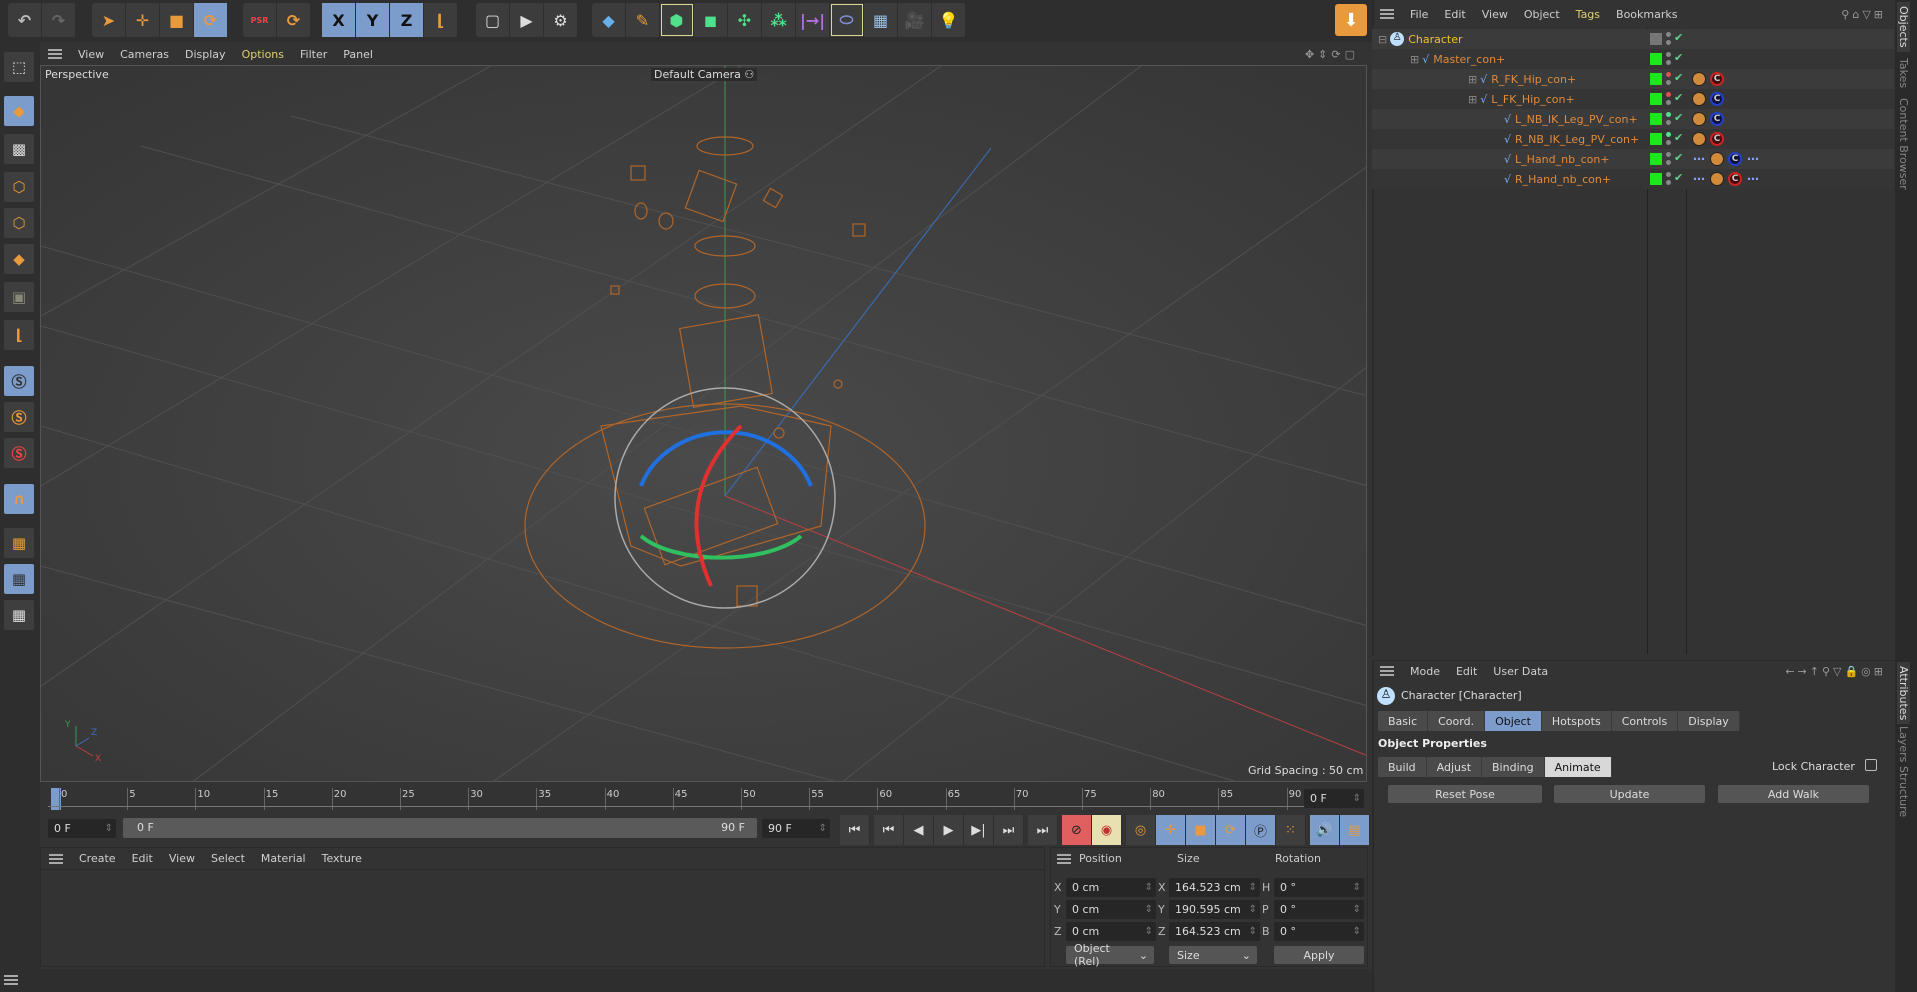  I want to click on object-row: ⊞ √ Master_con+ ✔, so click(1633, 59).